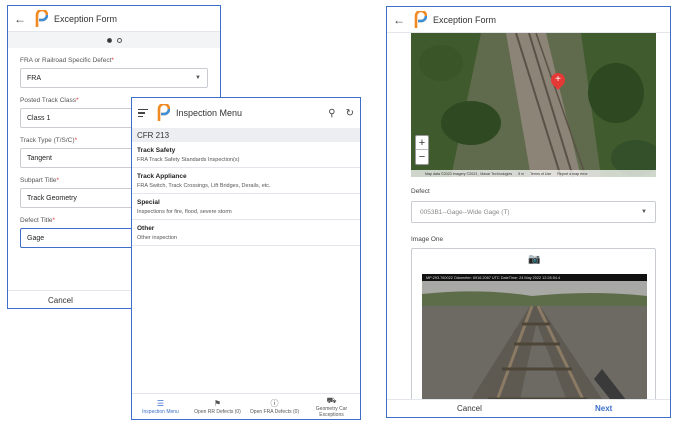 This screenshot has width=676, height=423. What do you see at coordinates (558, 80) in the screenshot?
I see `location-pin-icon: +` at bounding box center [558, 80].